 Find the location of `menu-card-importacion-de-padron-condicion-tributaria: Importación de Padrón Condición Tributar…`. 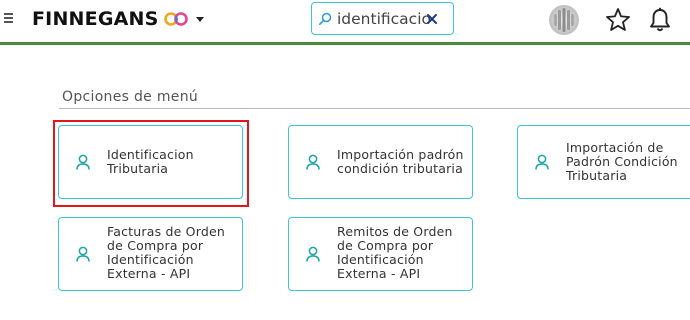

menu-card-importacion-de-padron-condicion-tributaria: Importación de Padrón Condición Tributar… is located at coordinates (603, 162).